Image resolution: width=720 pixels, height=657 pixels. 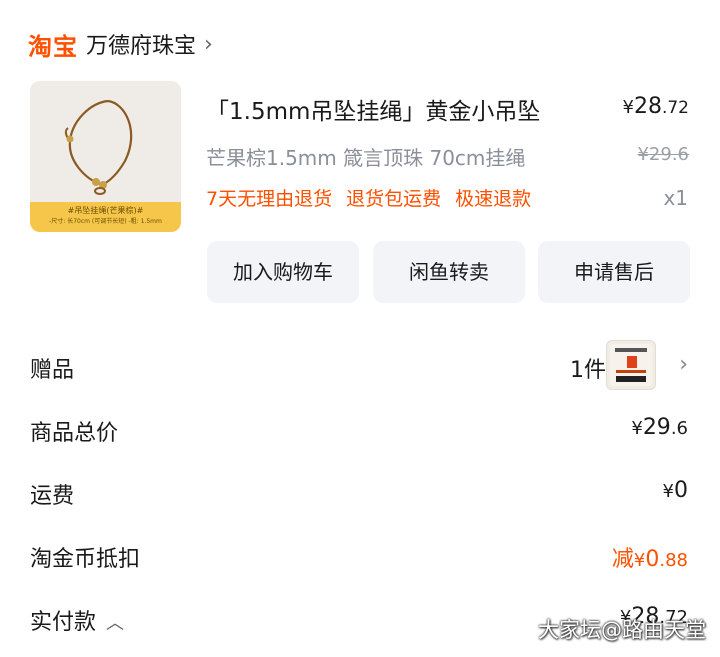 I want to click on price-currency: ¥, so click(x=628, y=107).